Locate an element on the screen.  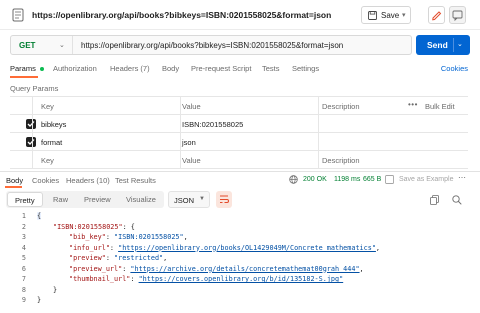
save-button: Save ▾ is located at coordinates (386, 15).